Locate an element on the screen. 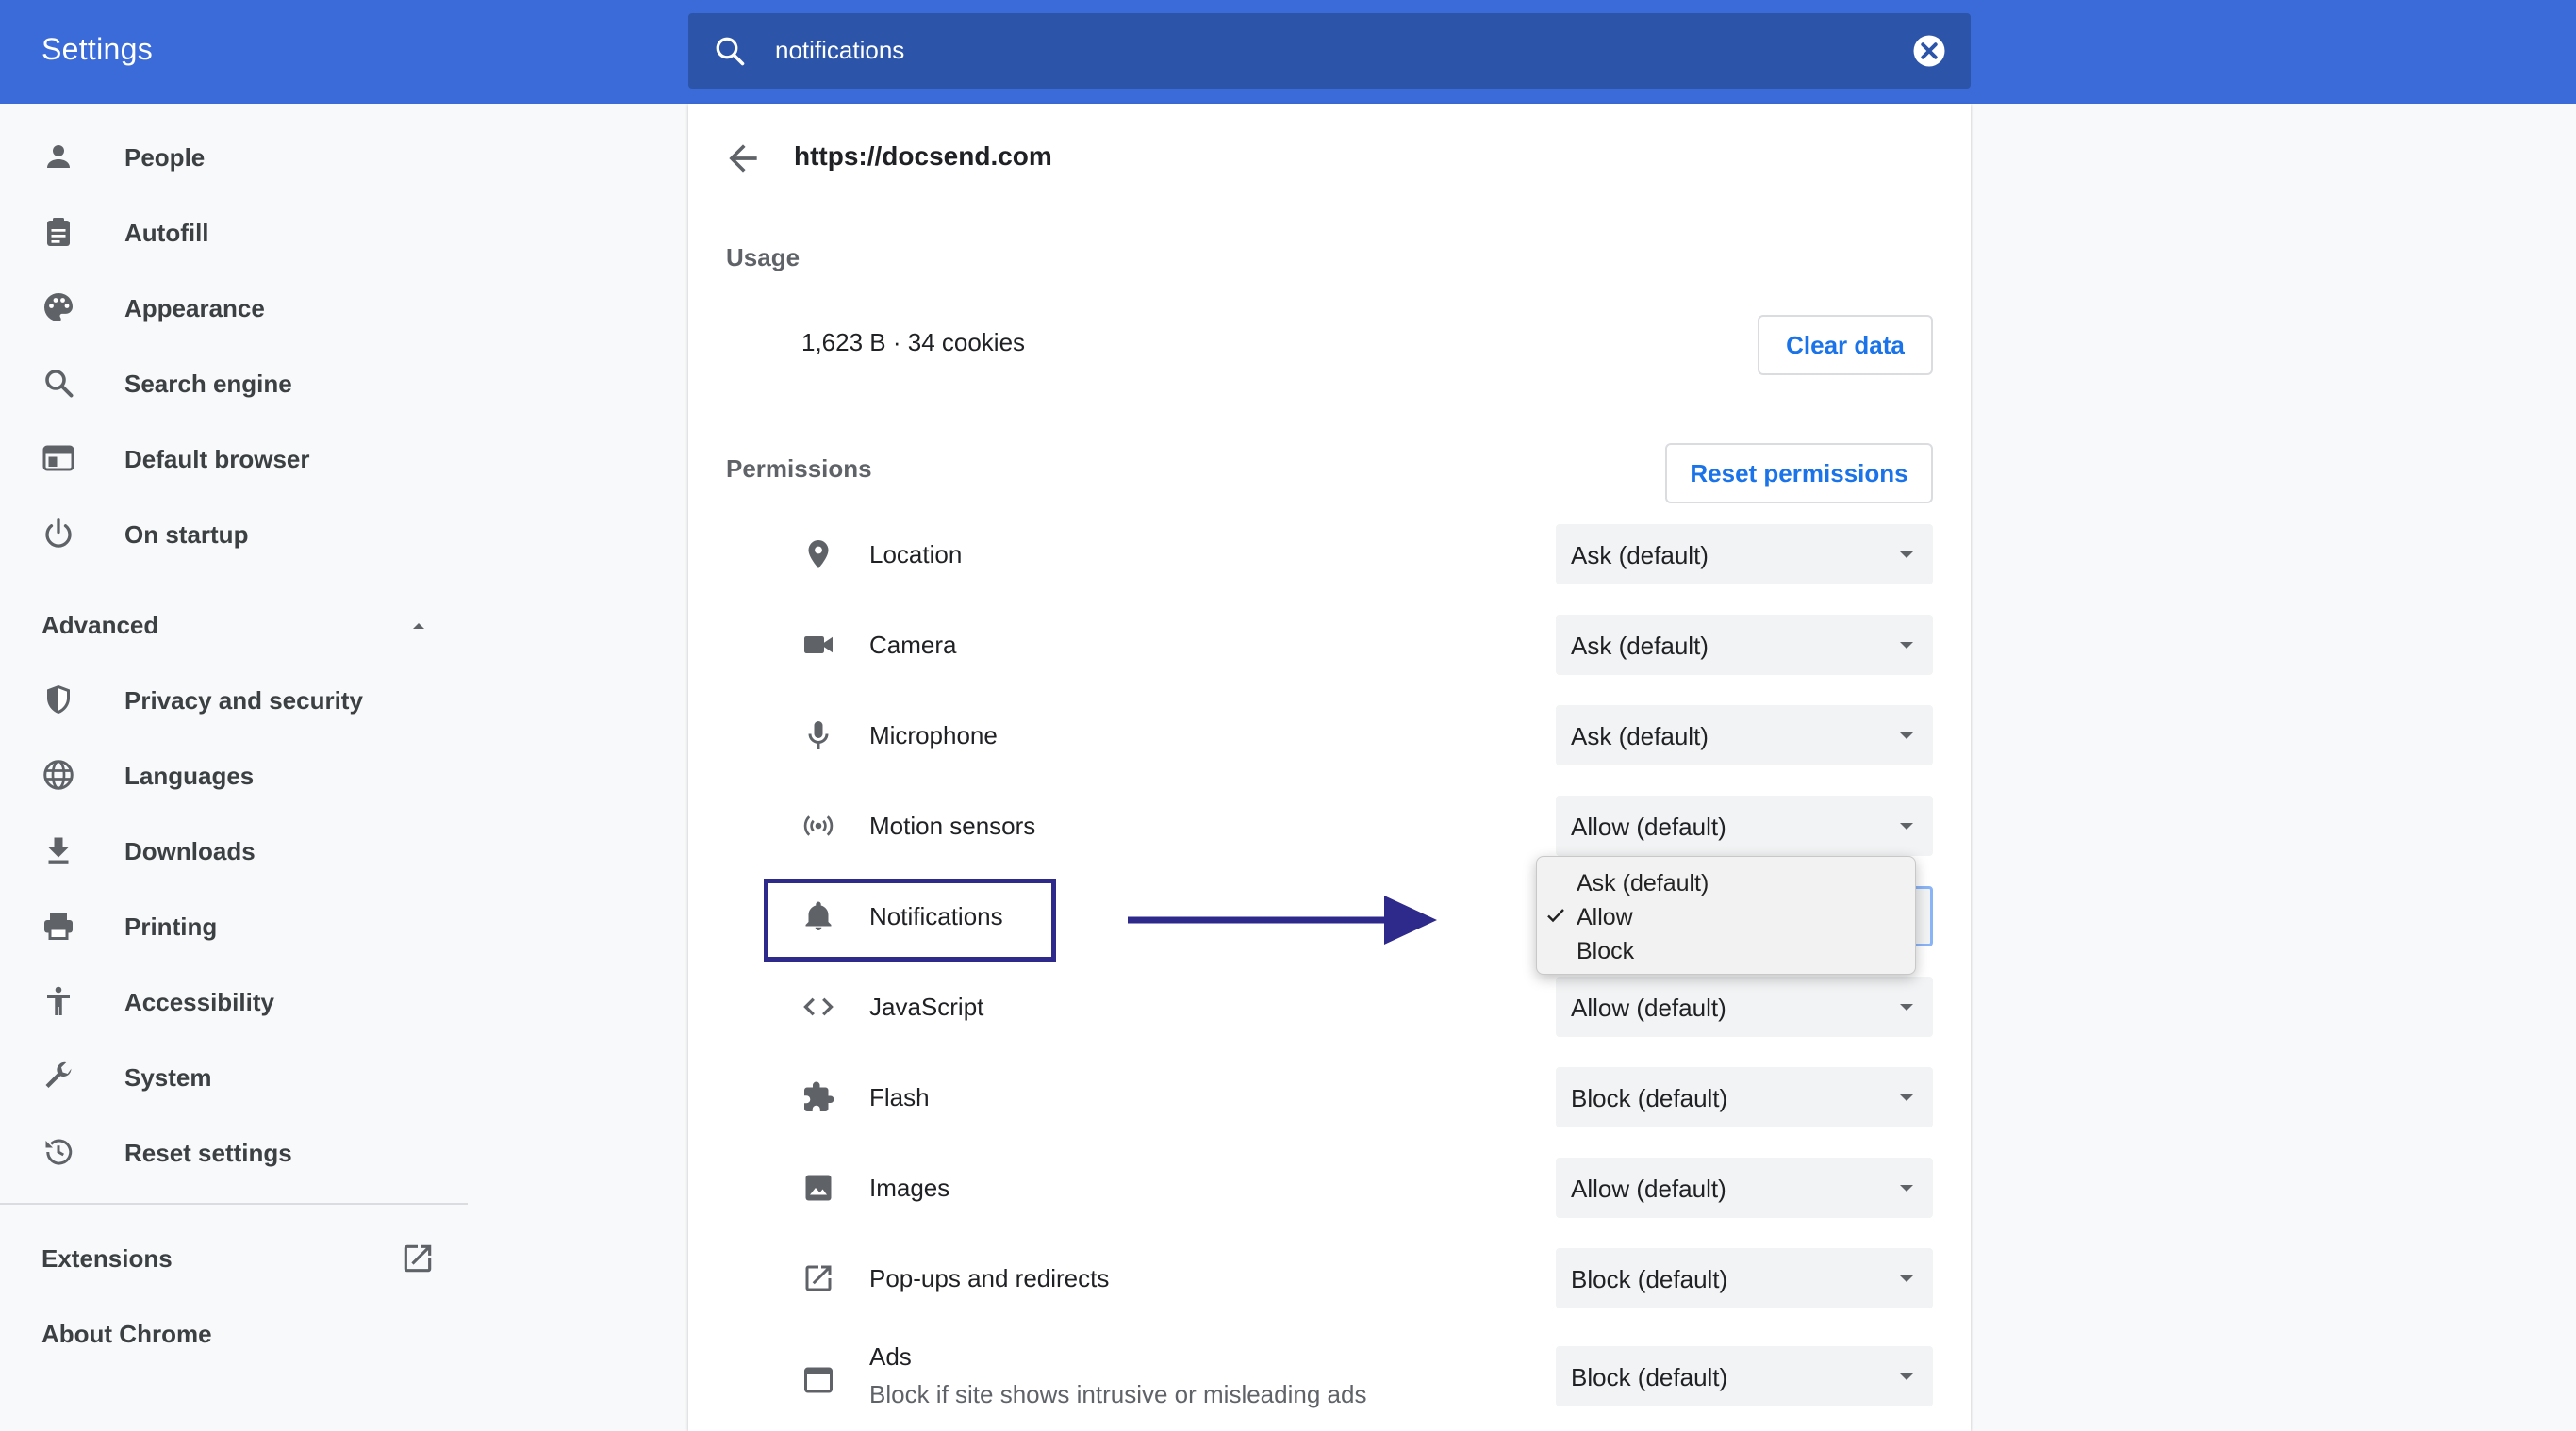  sidebar-item-label: System is located at coordinates (168, 1077).